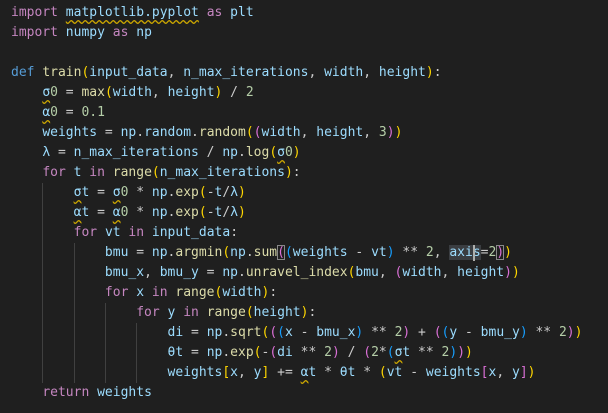 The width and height of the screenshot is (608, 413). What do you see at coordinates (226, 312) in the screenshot?
I see `code-token: range` at bounding box center [226, 312].